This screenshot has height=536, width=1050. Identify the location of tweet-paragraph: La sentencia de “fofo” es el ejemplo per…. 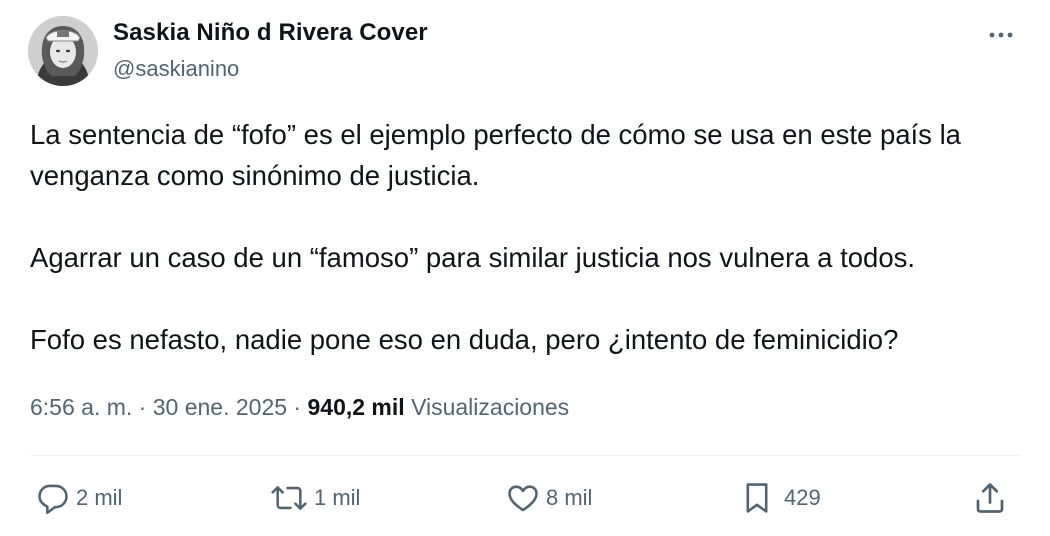
(495, 155).